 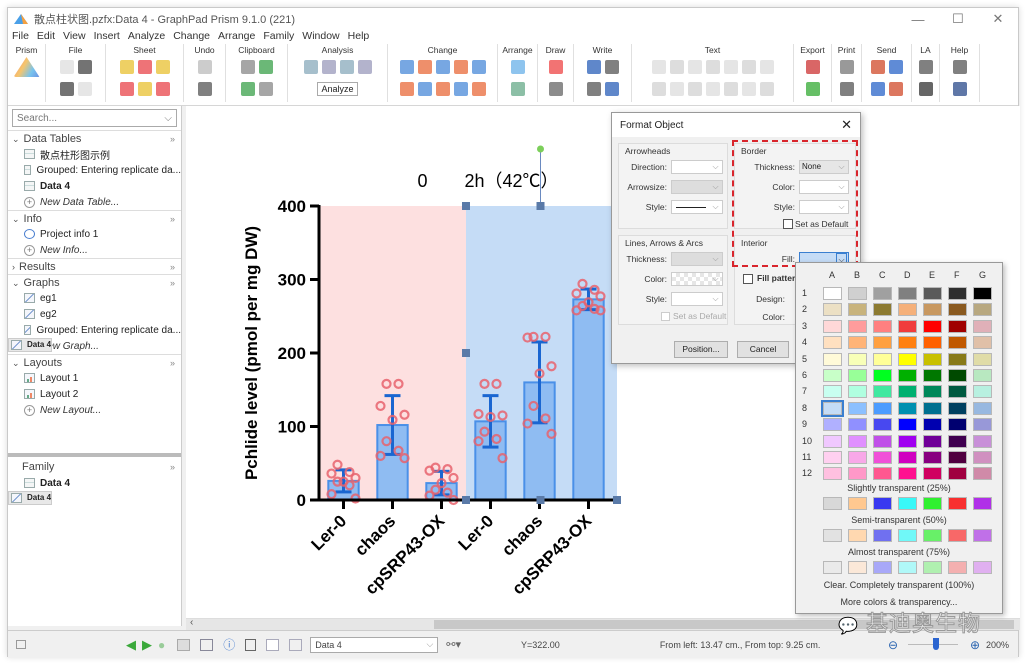 I want to click on color-swatch-C5, so click(x=882, y=359).